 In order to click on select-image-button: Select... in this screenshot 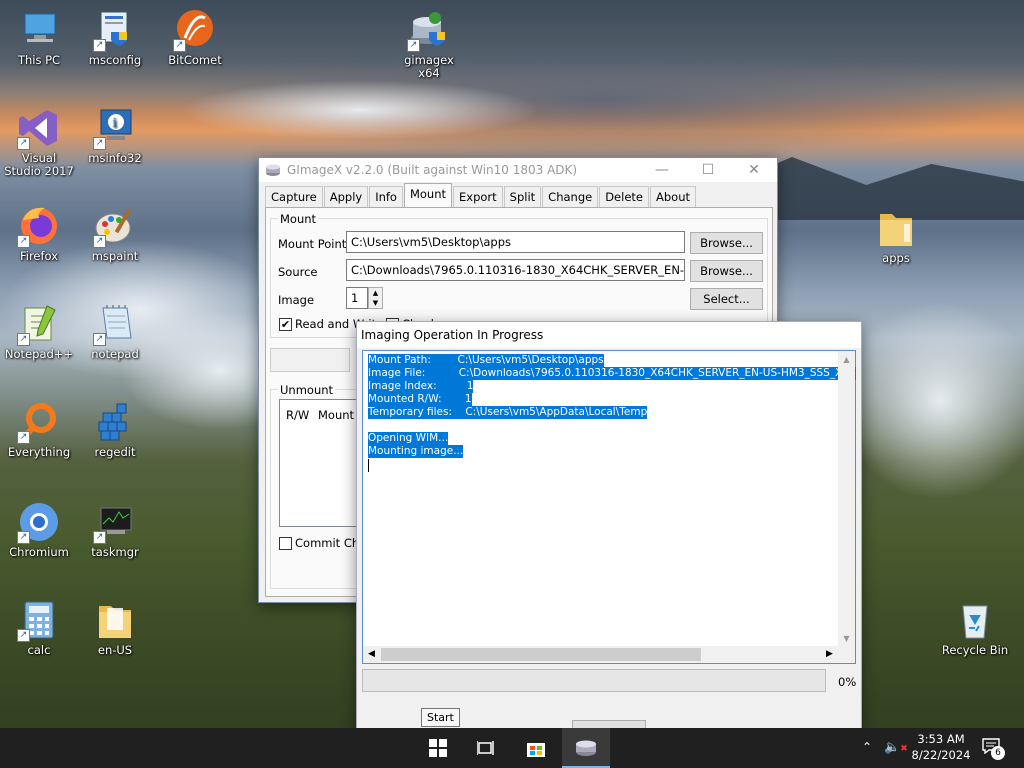, I will do `click(726, 299)`.